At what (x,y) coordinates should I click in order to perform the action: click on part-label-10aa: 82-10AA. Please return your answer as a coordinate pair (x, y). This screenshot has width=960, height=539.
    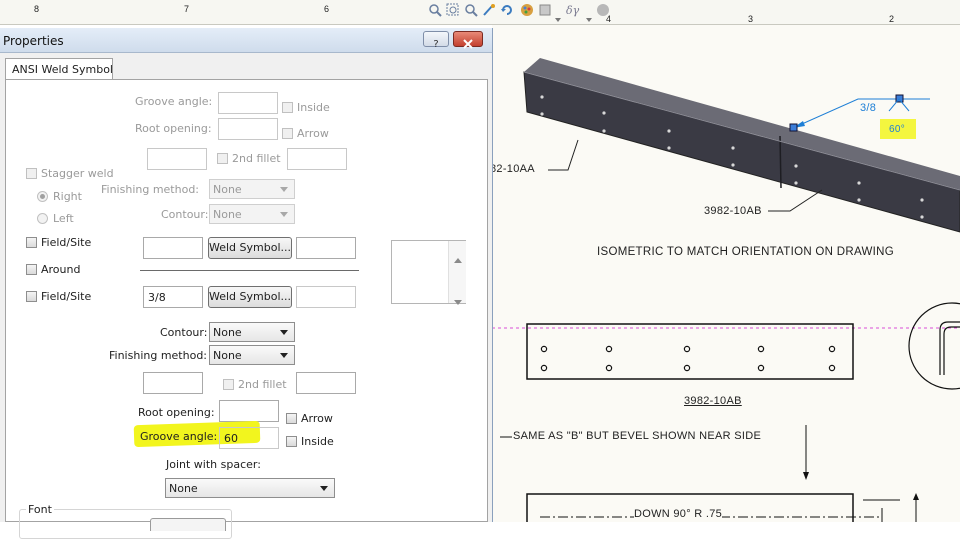
    Looking at the image, I should click on (512, 169).